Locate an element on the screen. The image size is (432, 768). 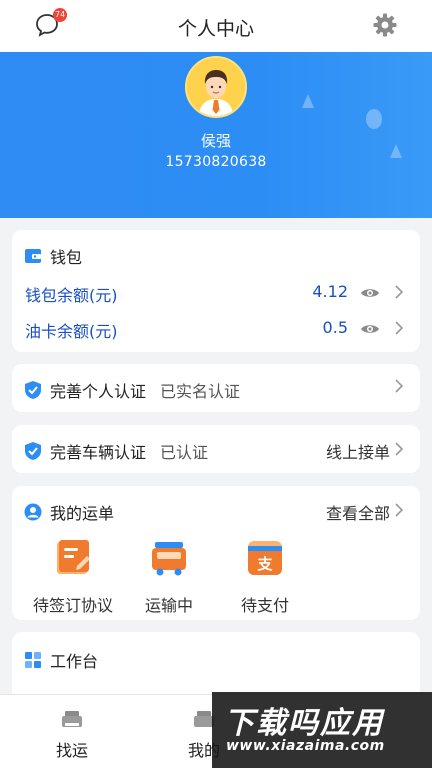
wallet-header: 钱包 is located at coordinates (53, 256).